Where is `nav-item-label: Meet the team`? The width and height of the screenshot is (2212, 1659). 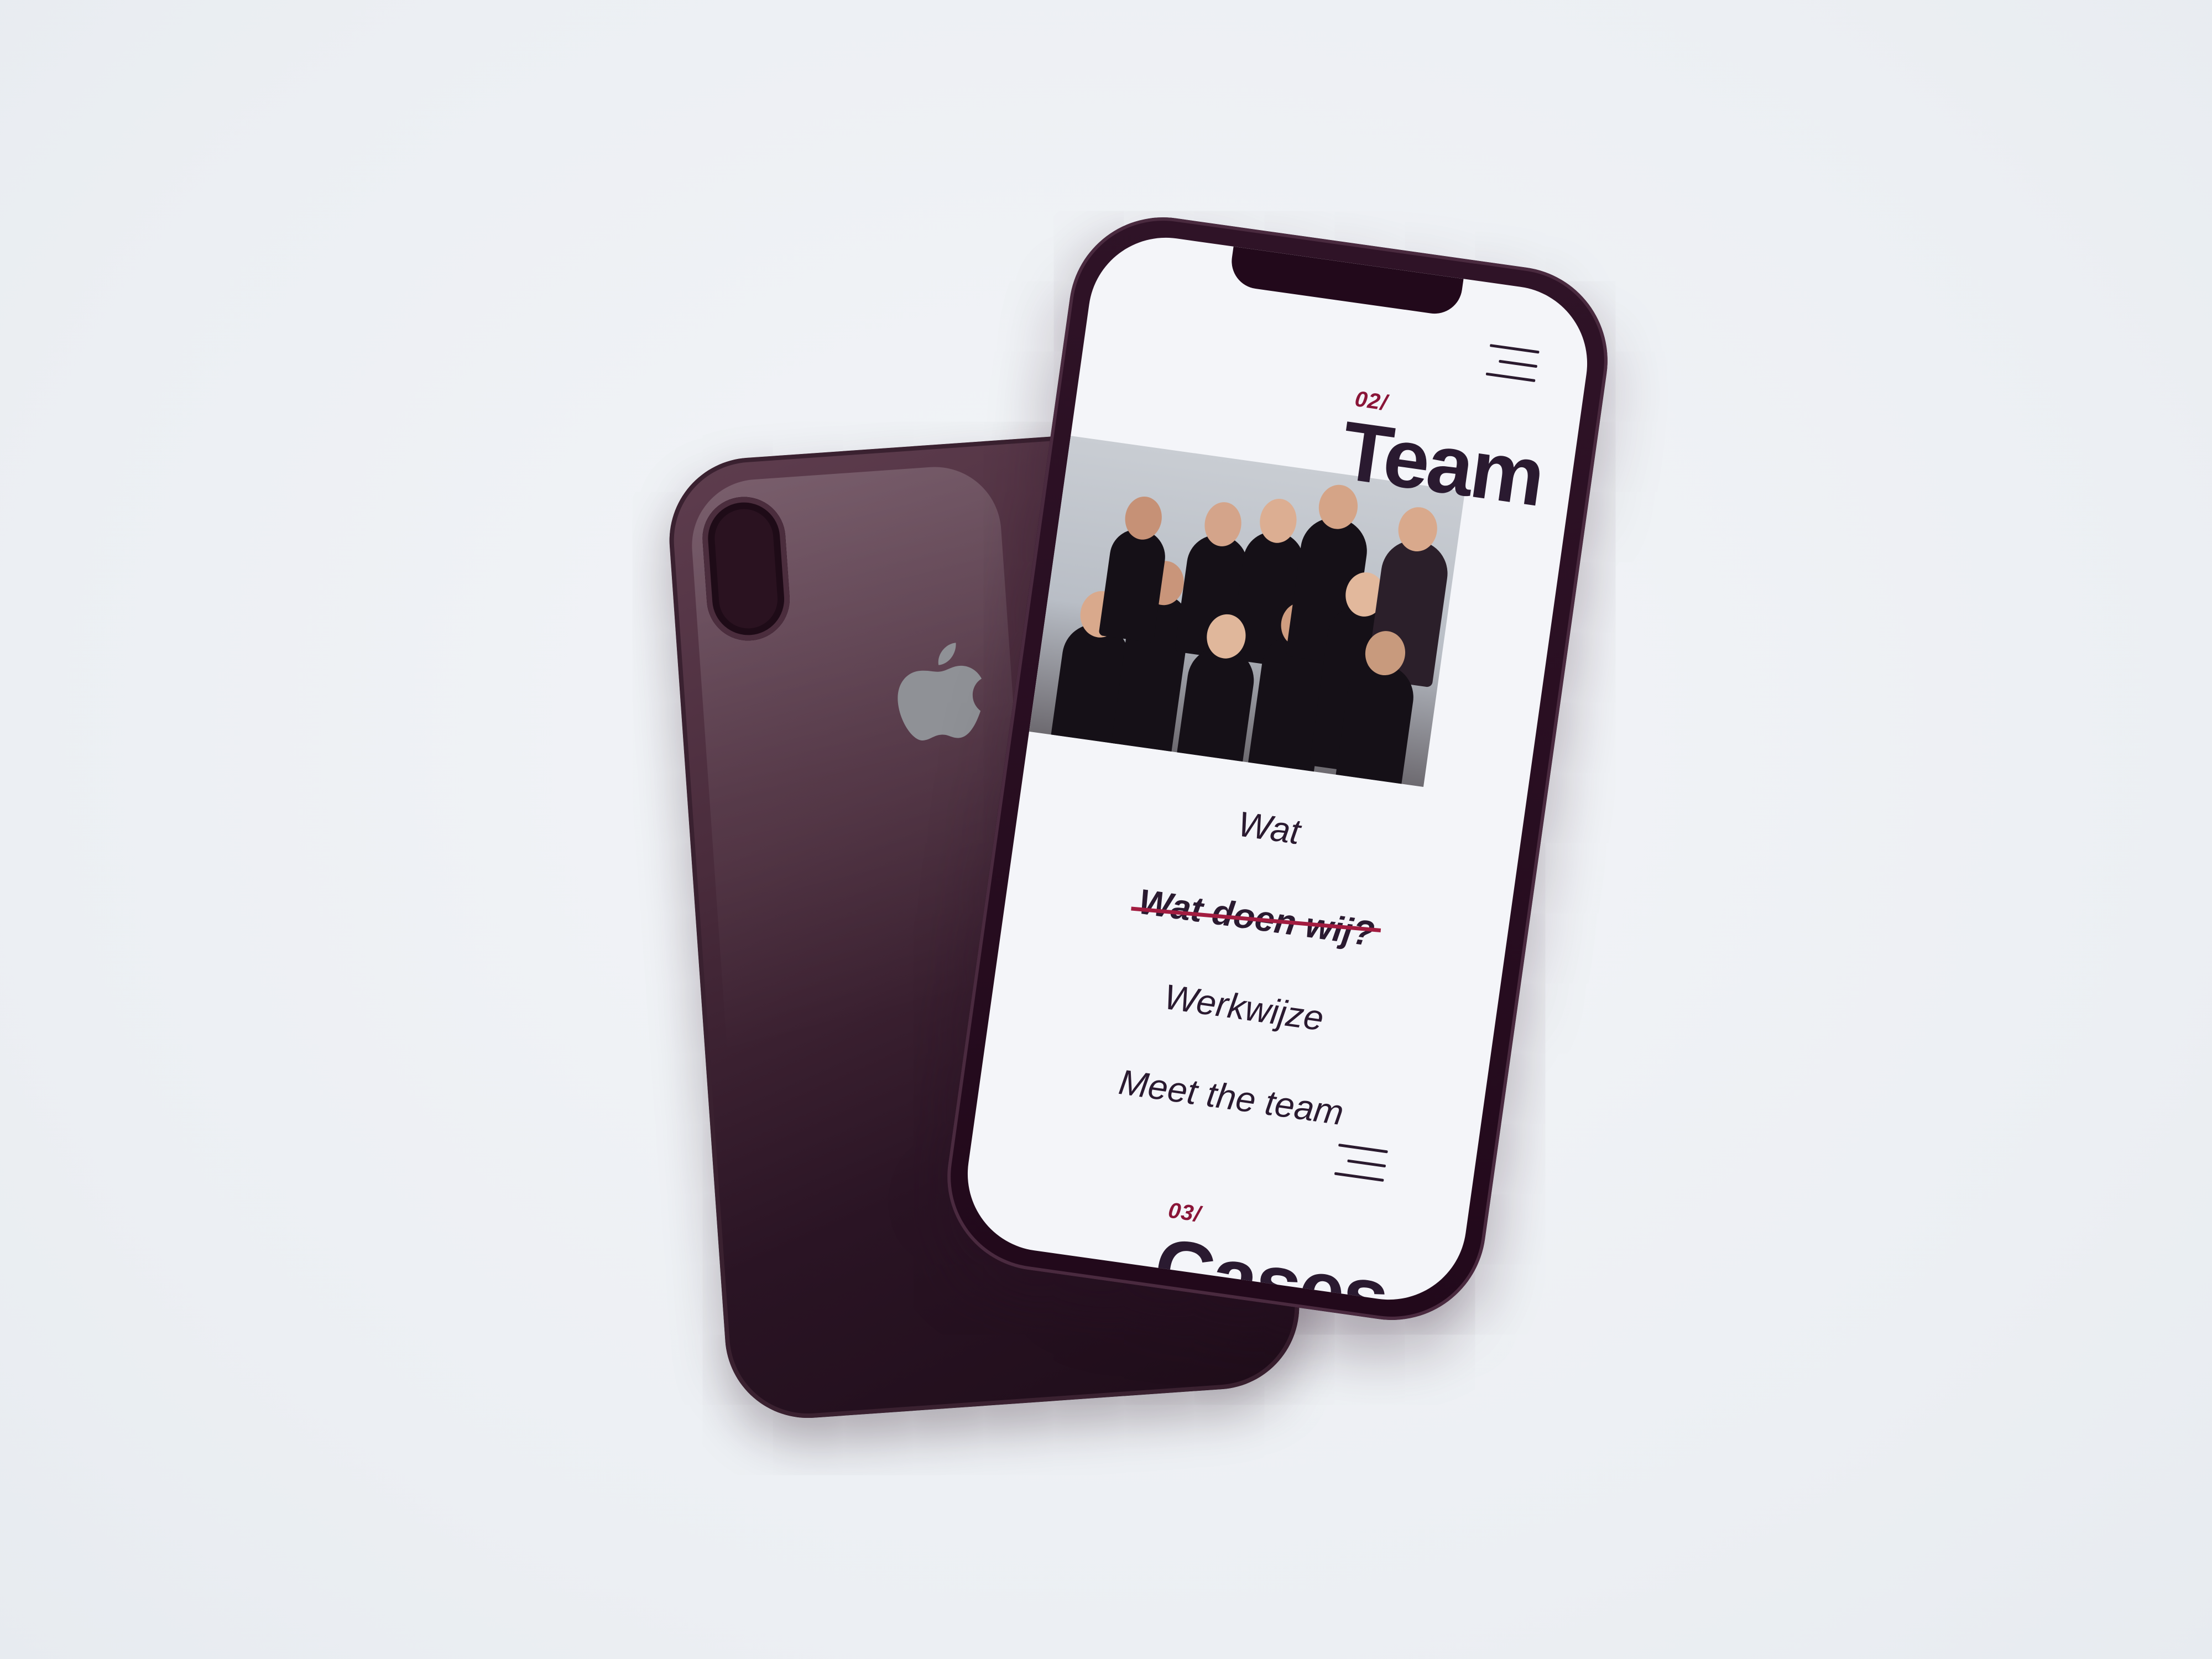
nav-item-label: Meet the team is located at coordinates (1232, 1097).